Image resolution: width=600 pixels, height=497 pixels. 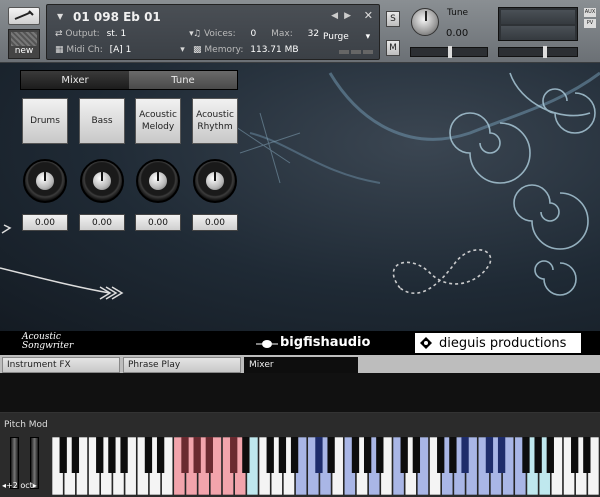 I want to click on output-value: st. 1, so click(x=116, y=34).